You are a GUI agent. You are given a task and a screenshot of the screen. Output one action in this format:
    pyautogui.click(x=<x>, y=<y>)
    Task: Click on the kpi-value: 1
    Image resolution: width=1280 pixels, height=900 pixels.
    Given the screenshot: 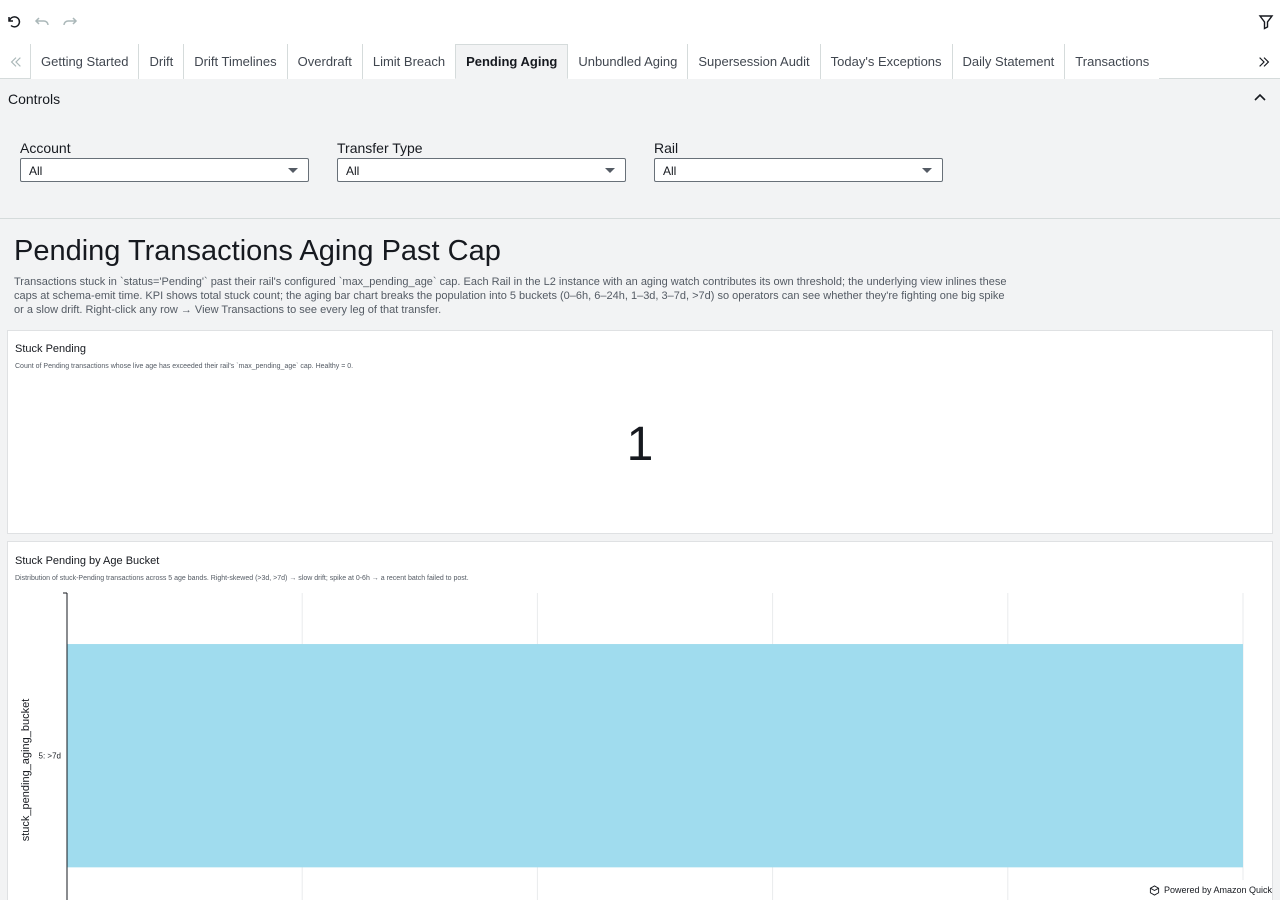 What is the action you would take?
    pyautogui.click(x=640, y=444)
    